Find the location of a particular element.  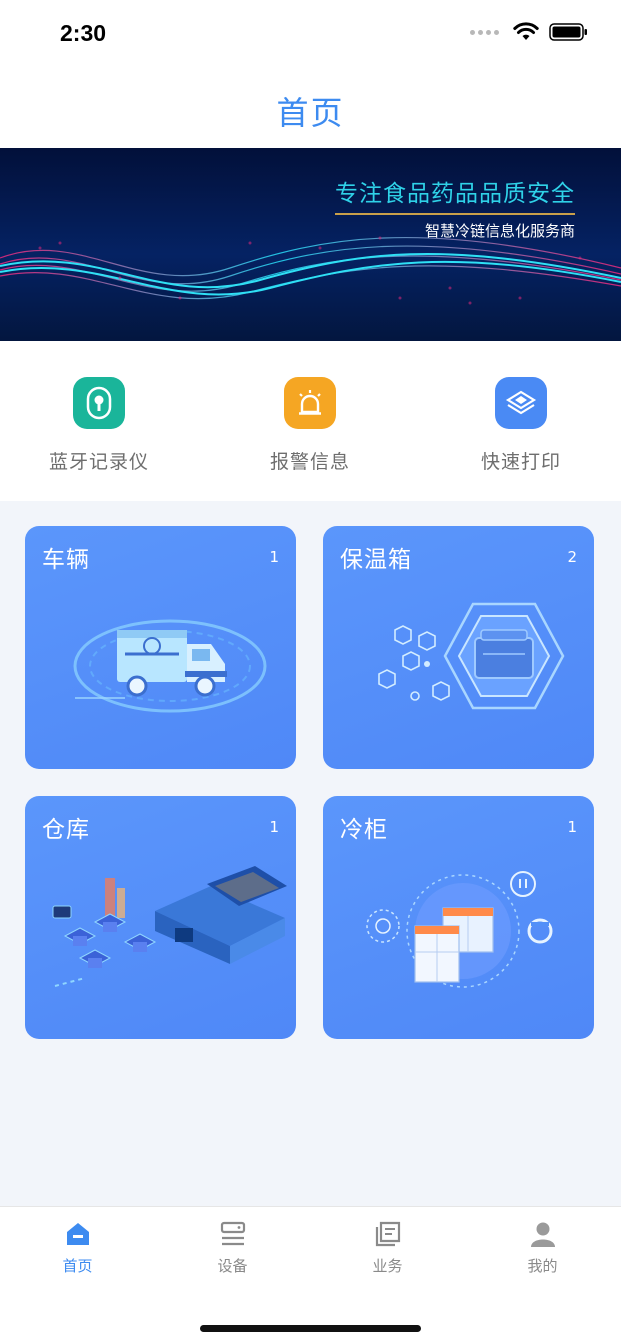

bluetooth-logger-icon is located at coordinates (99, 403).